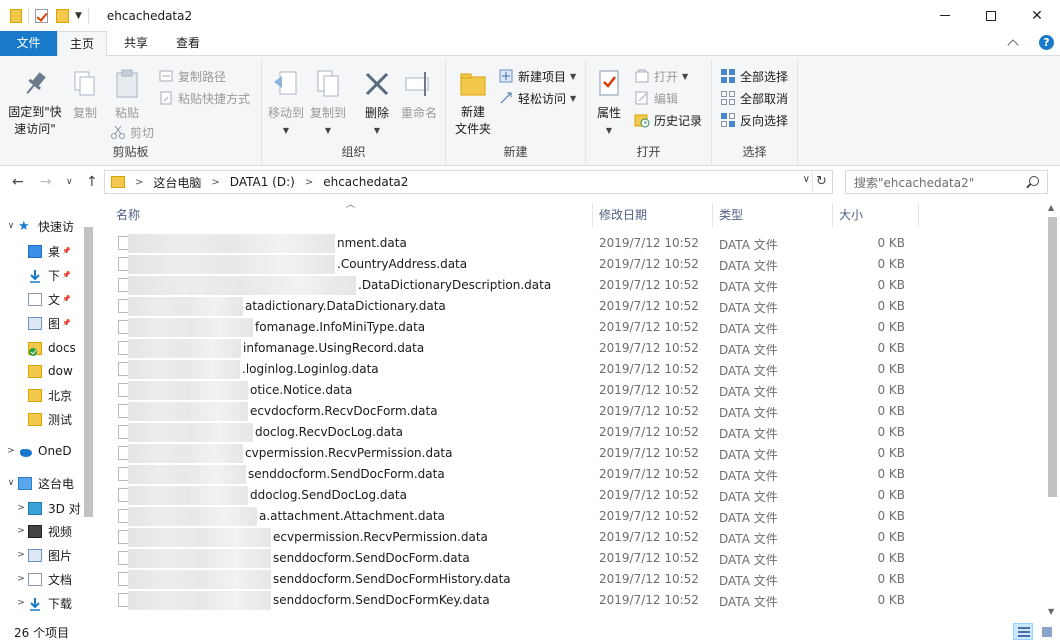 This screenshot has height=643, width=1060. Describe the element at coordinates (879, 214) in the screenshot. I see `column-header-size: 大小` at that location.